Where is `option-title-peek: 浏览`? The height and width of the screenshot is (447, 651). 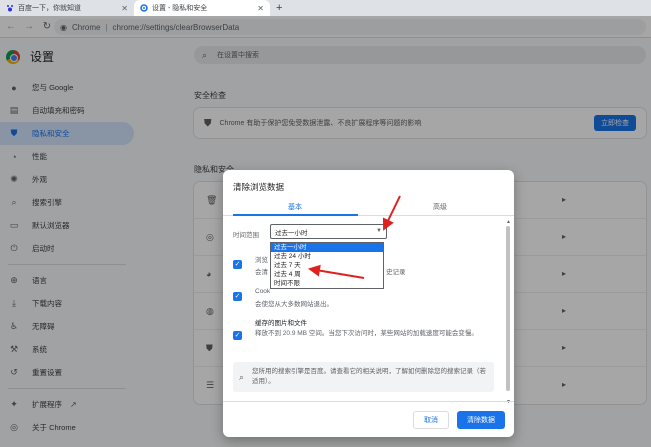
option-title-peek: 浏览 is located at coordinates (261, 260).